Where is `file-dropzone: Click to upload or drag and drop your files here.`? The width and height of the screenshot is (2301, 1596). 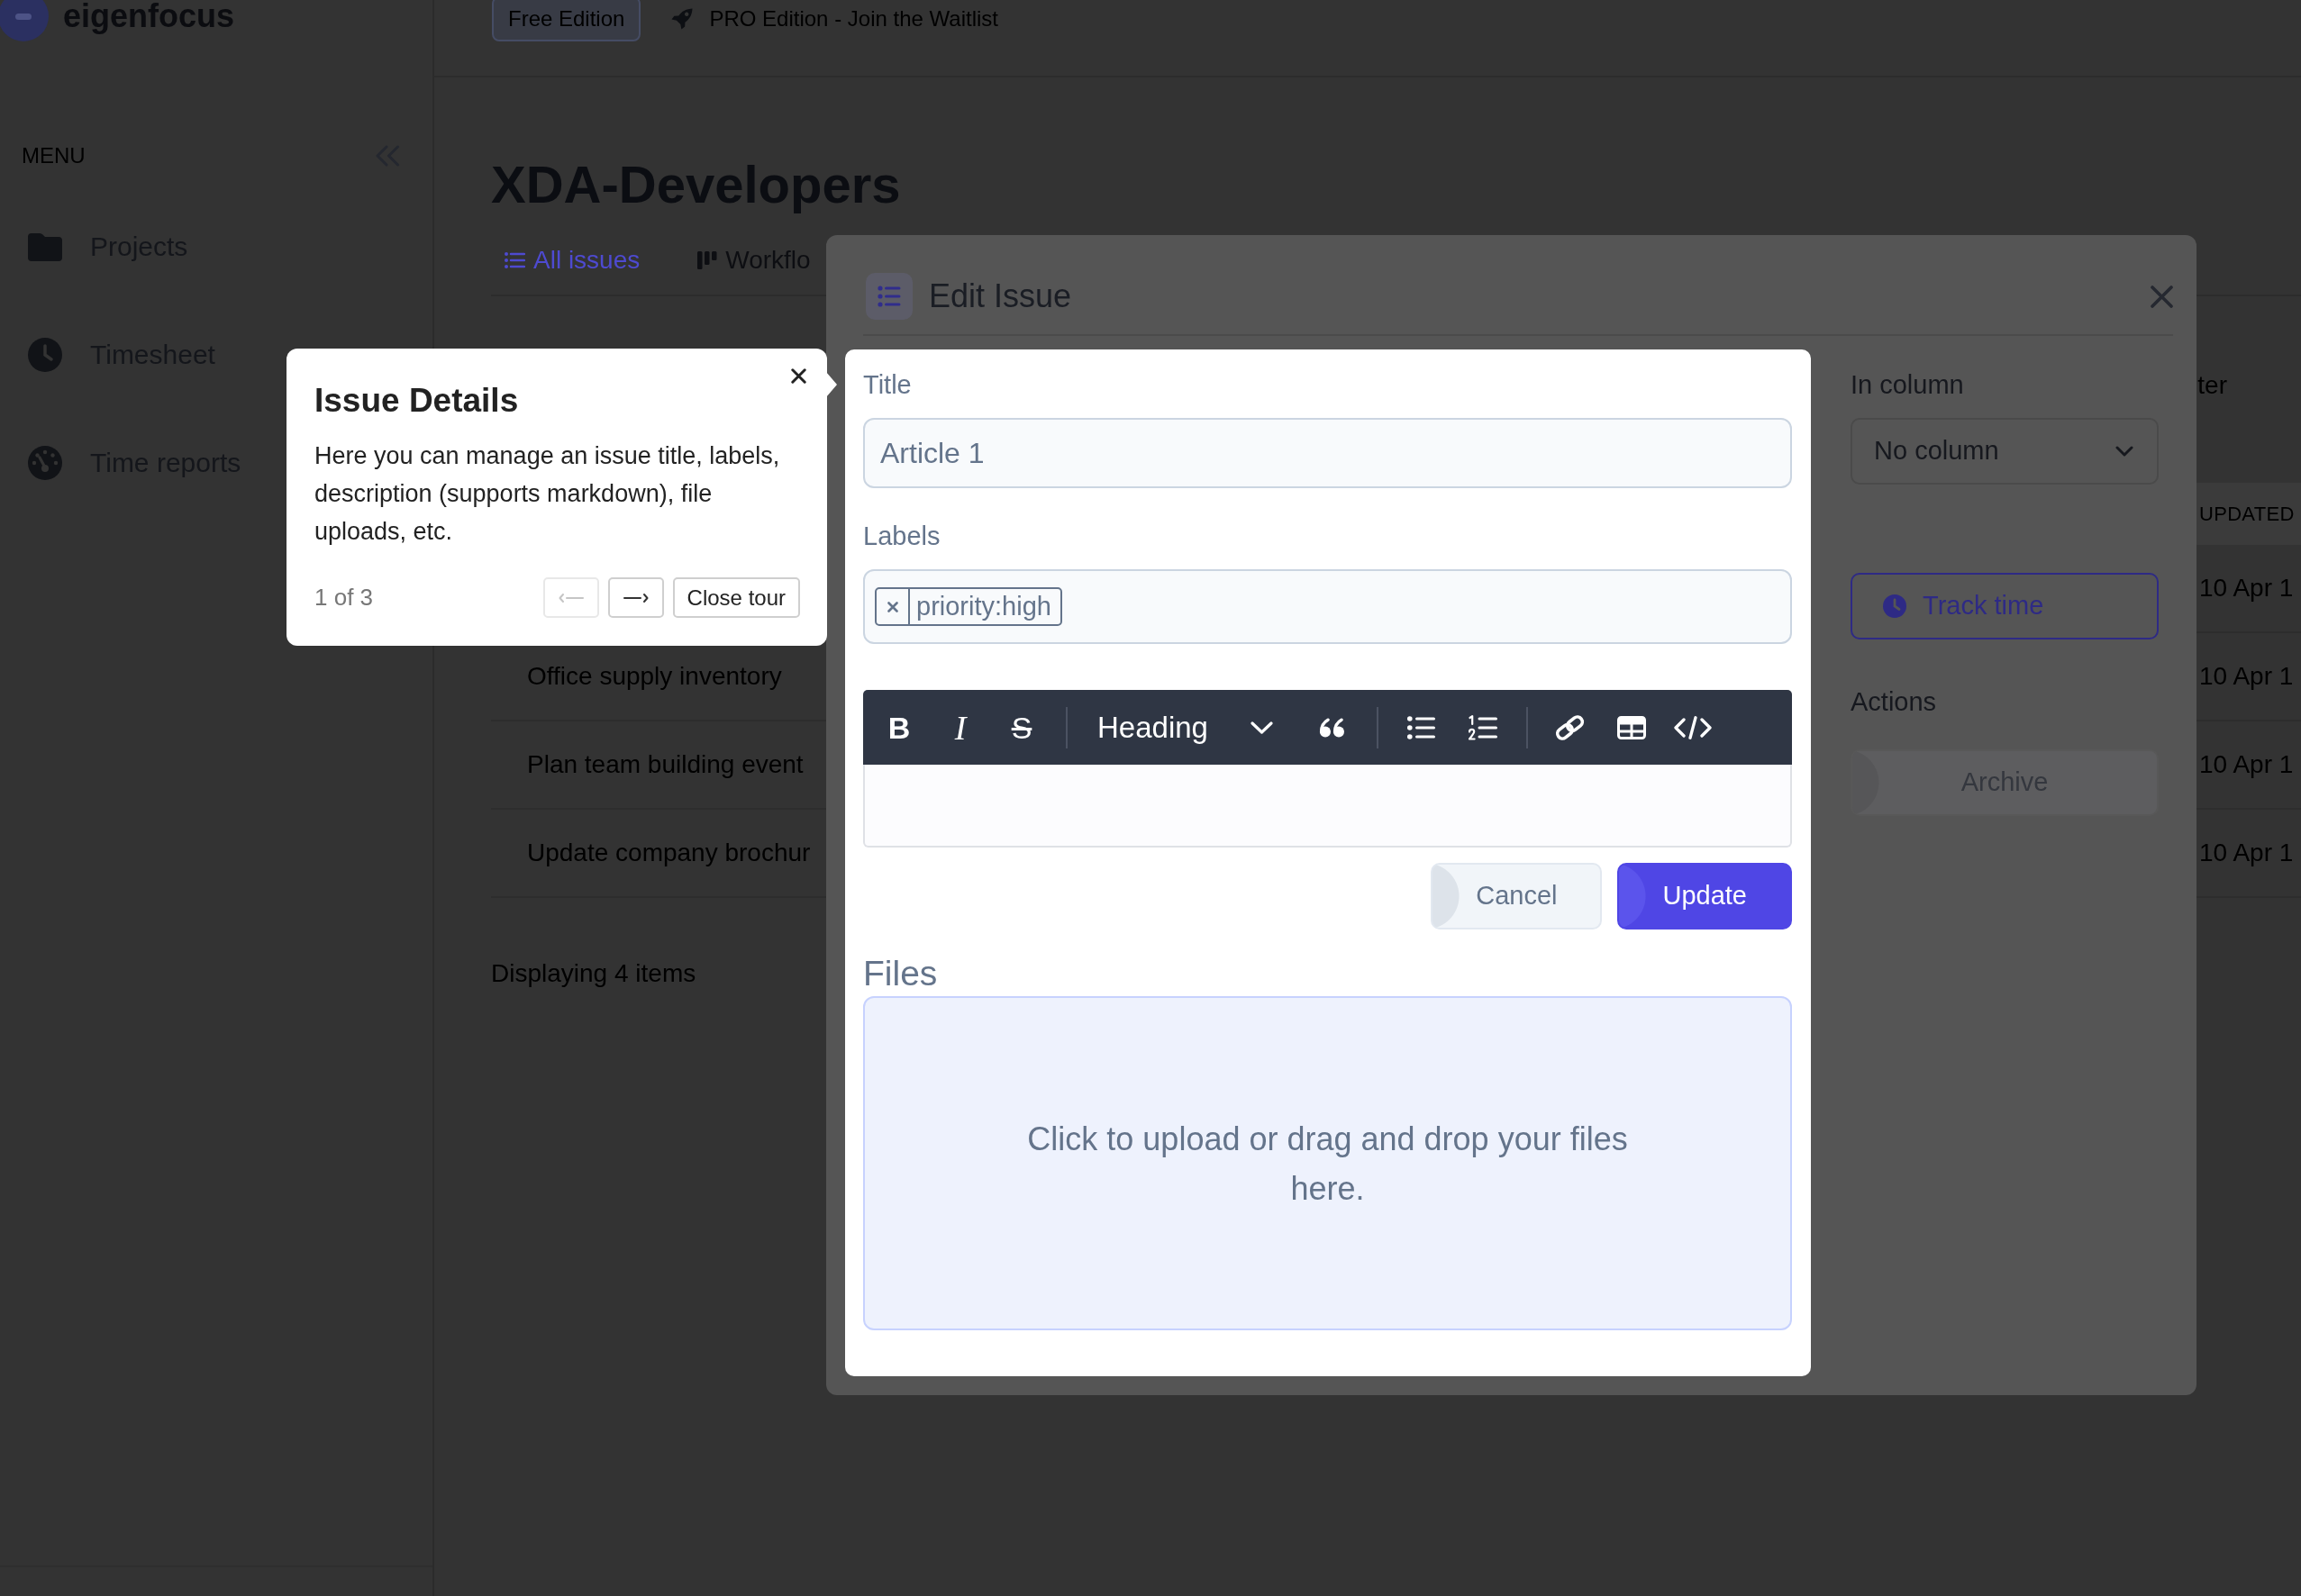 file-dropzone: Click to upload or drag and drop your files here. is located at coordinates (1327, 1163).